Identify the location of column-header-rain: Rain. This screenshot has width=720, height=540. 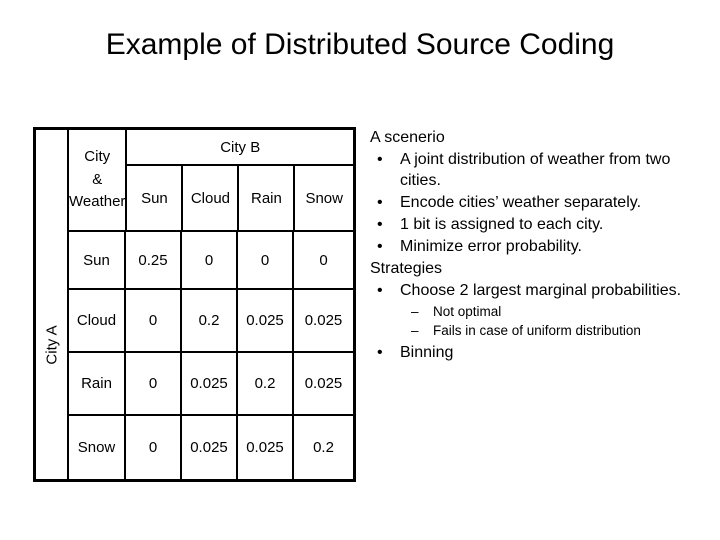
(267, 199).